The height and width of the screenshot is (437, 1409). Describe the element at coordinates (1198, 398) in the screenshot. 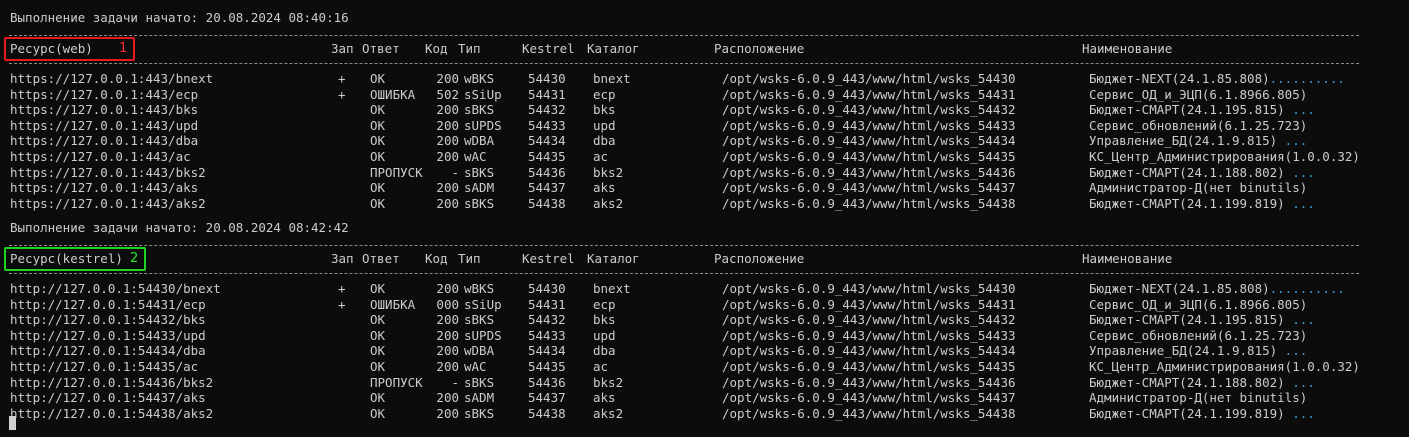

I see `cell-name: Администратор-Д(нет binutils)` at that location.